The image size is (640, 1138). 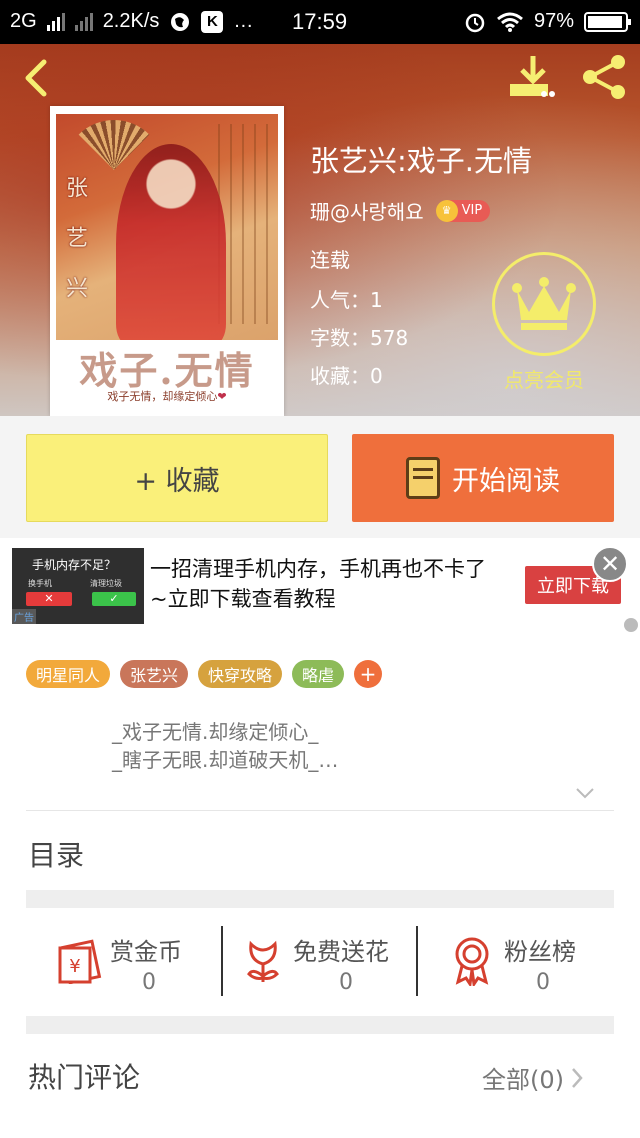 What do you see at coordinates (346, 376) in the screenshot?
I see `favorite-count: 收藏：0` at bounding box center [346, 376].